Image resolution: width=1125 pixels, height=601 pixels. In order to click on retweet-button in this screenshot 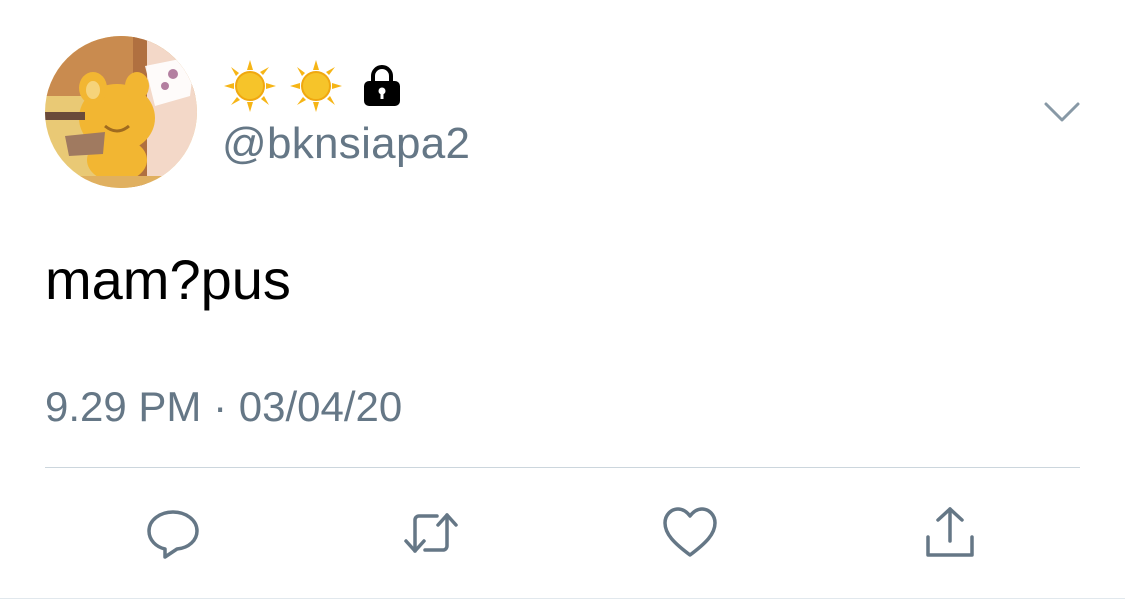, I will do `click(431, 533)`.